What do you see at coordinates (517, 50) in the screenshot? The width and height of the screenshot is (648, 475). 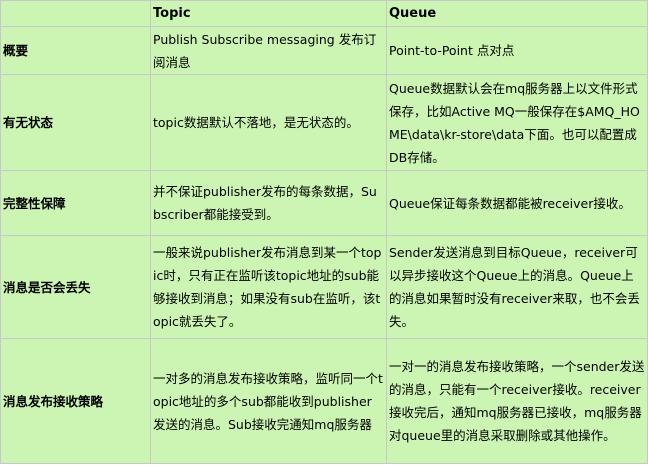 I see `queue-cell: Point-to-Point 点对点` at bounding box center [517, 50].